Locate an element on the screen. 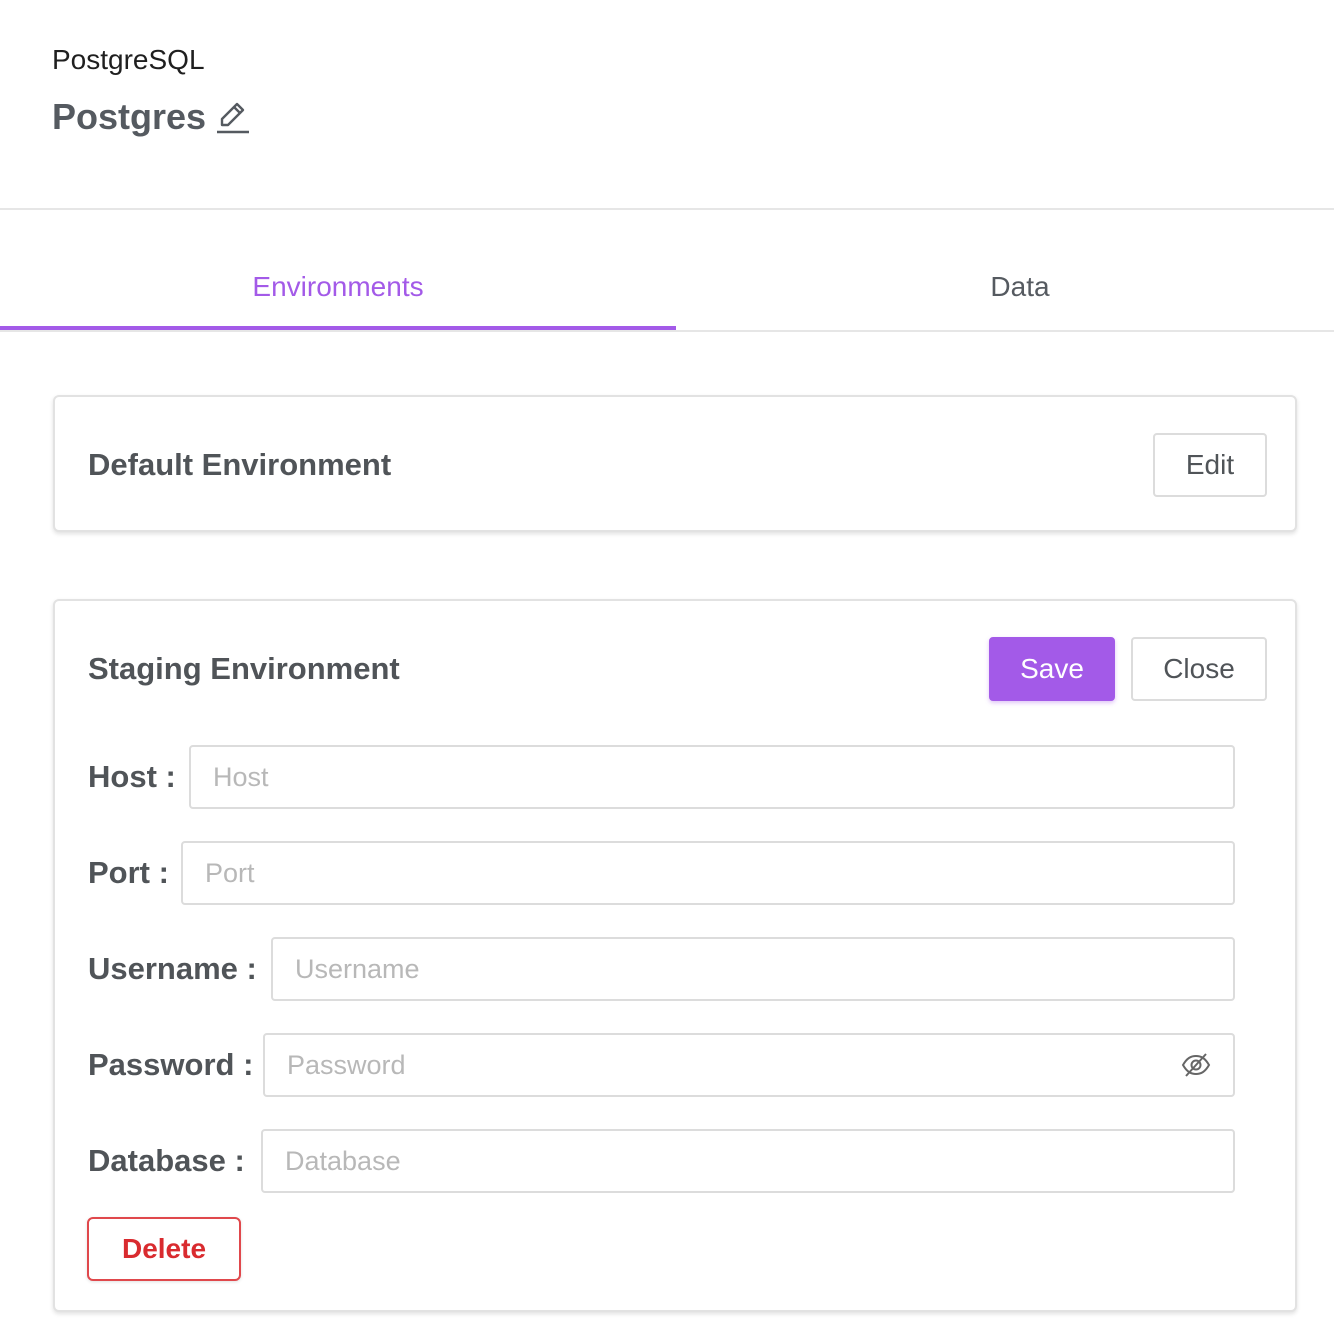 This screenshot has height=1336, width=1334. tab-bar: Environments Data is located at coordinates (667, 289).